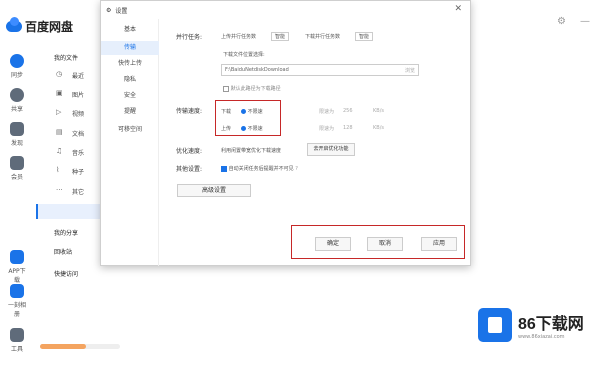  What do you see at coordinates (17, 291) in the screenshot?
I see `album-icon` at bounding box center [17, 291].